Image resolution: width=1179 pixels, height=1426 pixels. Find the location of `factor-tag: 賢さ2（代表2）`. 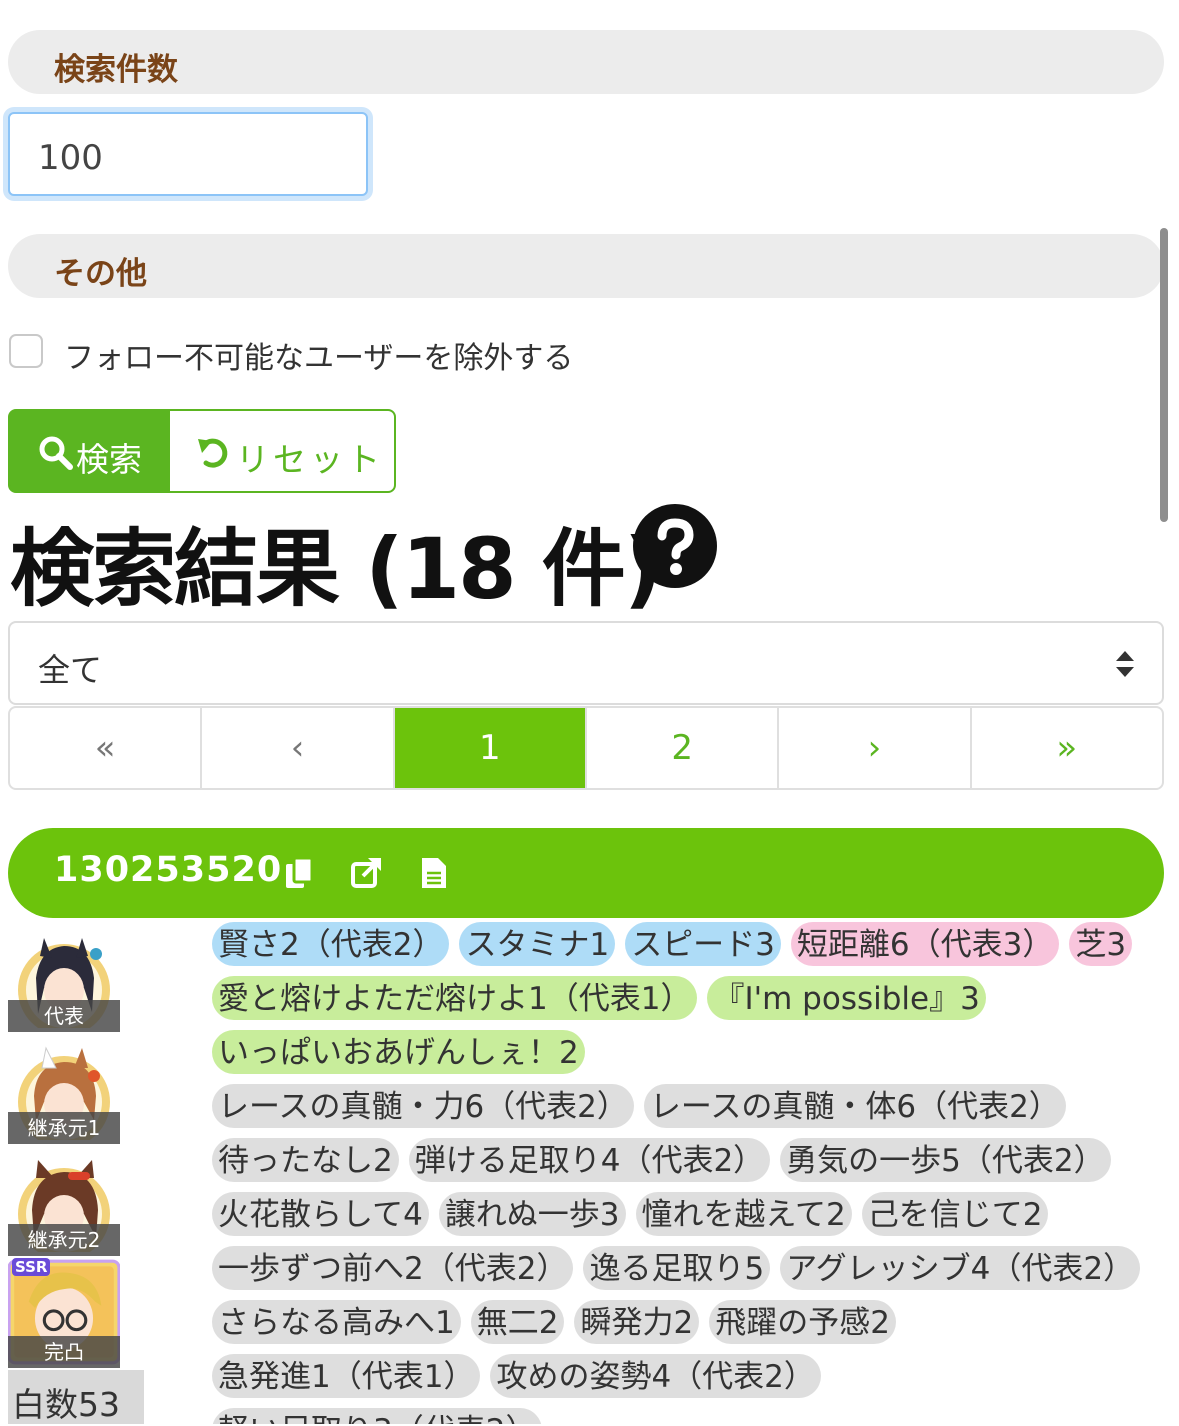

factor-tag: 賢さ2（代表2） is located at coordinates (331, 944).